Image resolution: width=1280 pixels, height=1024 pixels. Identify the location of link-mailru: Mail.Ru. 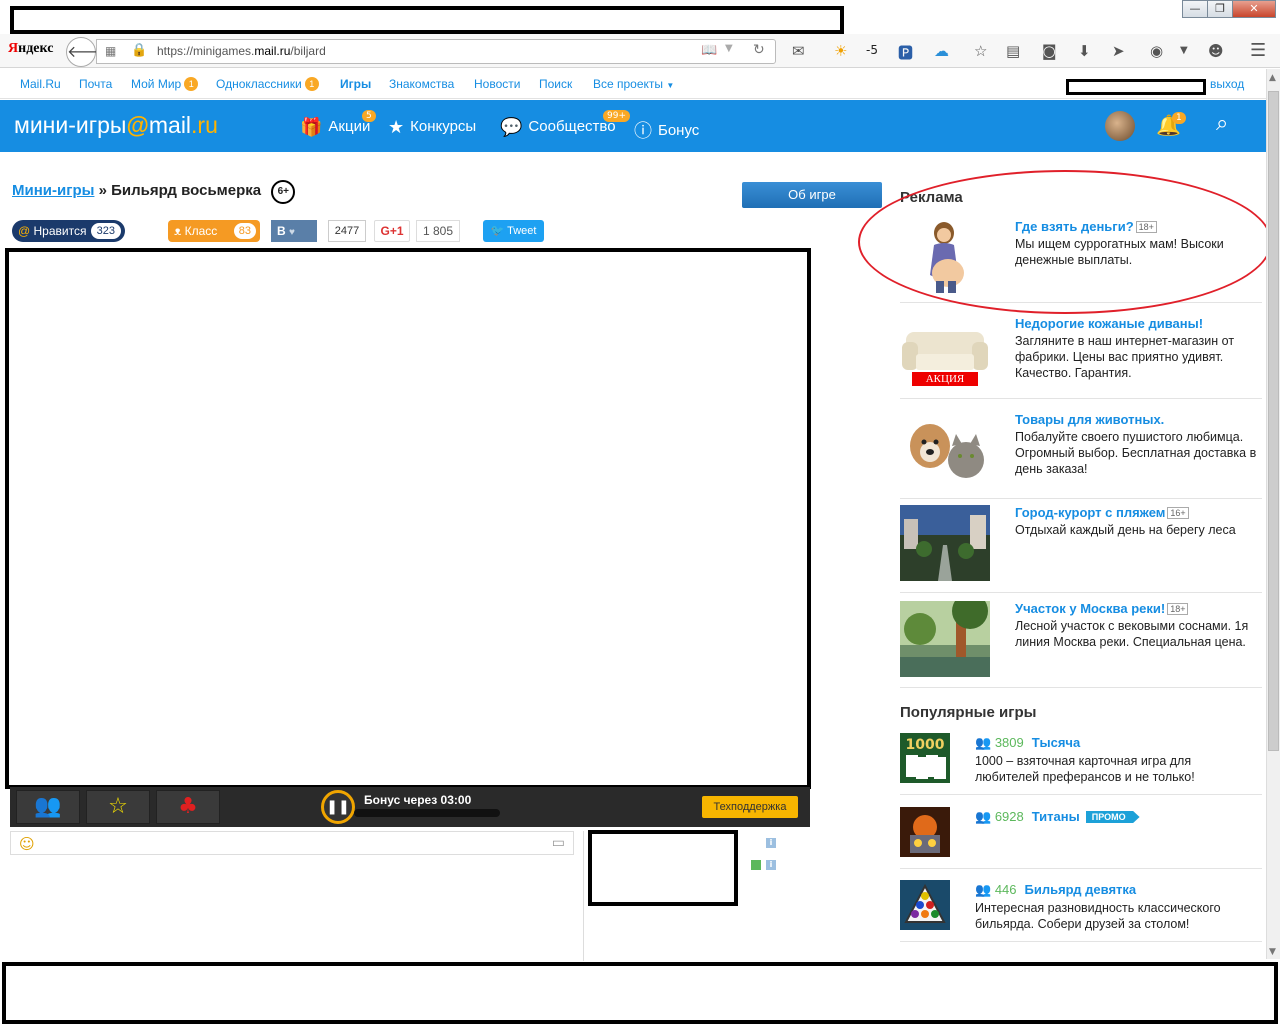
(40, 84).